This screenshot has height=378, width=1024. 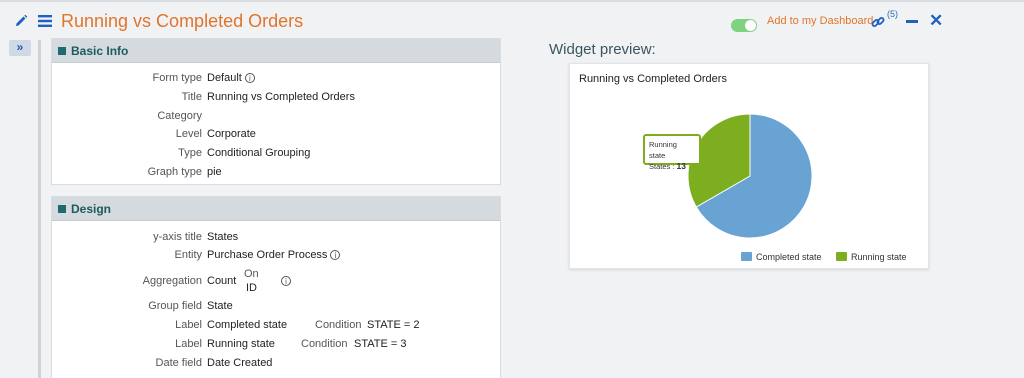 What do you see at coordinates (277, 283) in the screenshot?
I see `aggregation-row: Aggregation Count` at bounding box center [277, 283].